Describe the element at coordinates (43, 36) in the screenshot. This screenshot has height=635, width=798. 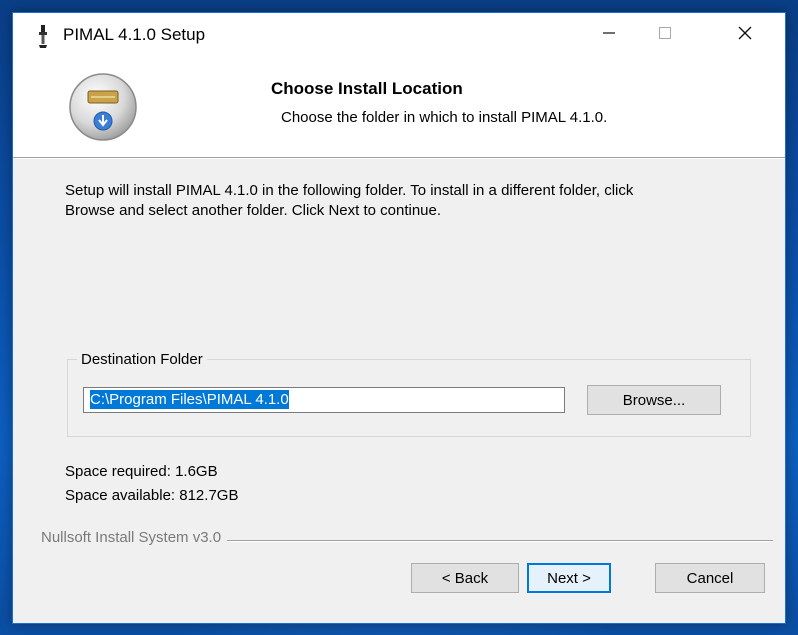
I see `installer-app-icon` at that location.